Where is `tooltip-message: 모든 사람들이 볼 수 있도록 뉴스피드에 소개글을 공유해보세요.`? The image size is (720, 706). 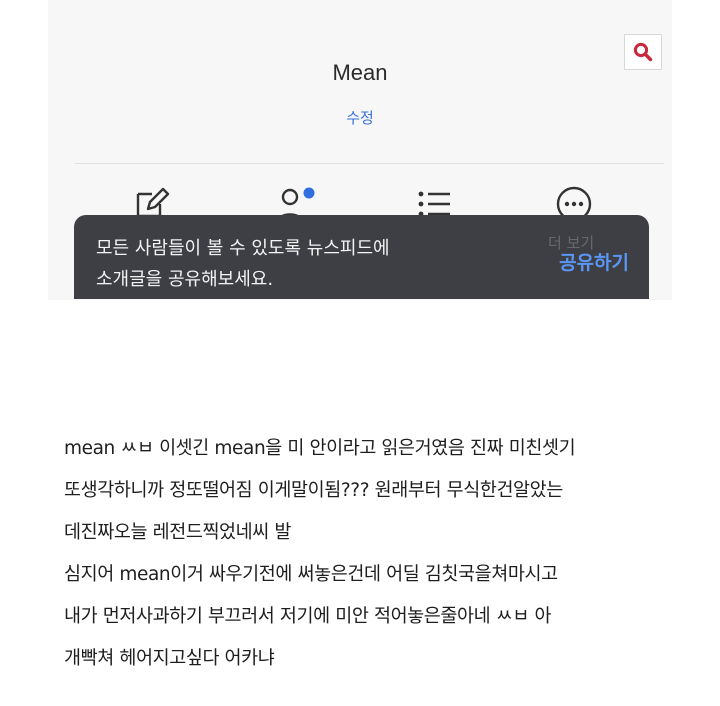 tooltip-message: 모든 사람들이 볼 수 있도록 뉴스피드에 소개글을 공유해보세요. is located at coordinates (296, 264).